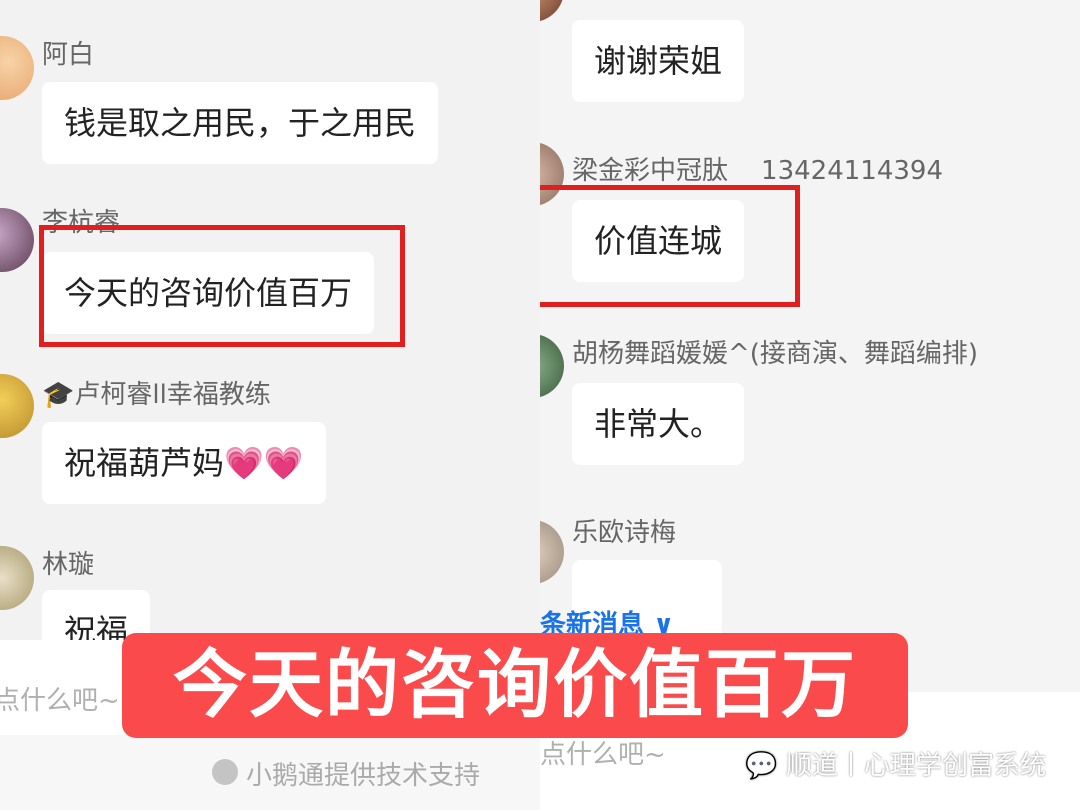  What do you see at coordinates (225, 772) in the screenshot?
I see `xiaoetong-icon` at bounding box center [225, 772].